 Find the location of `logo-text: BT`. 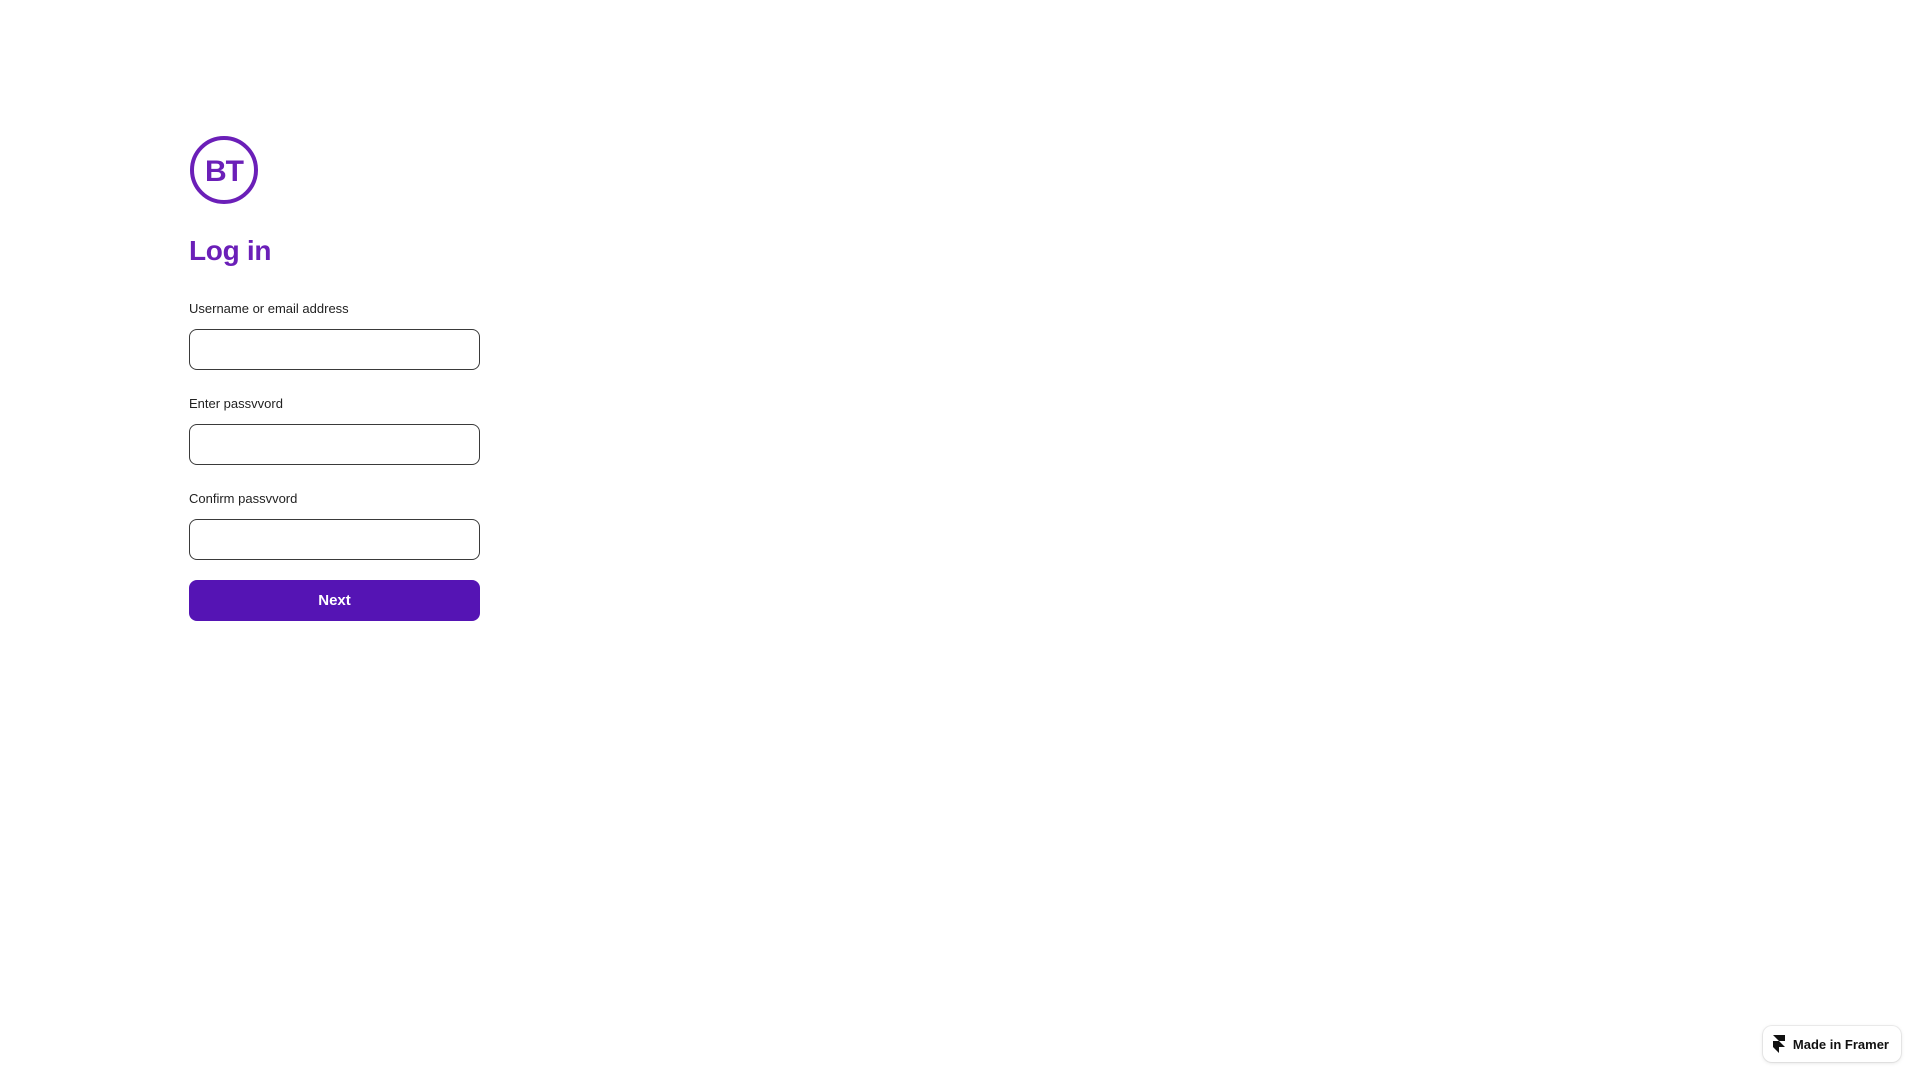

logo-text: BT is located at coordinates (224, 171).